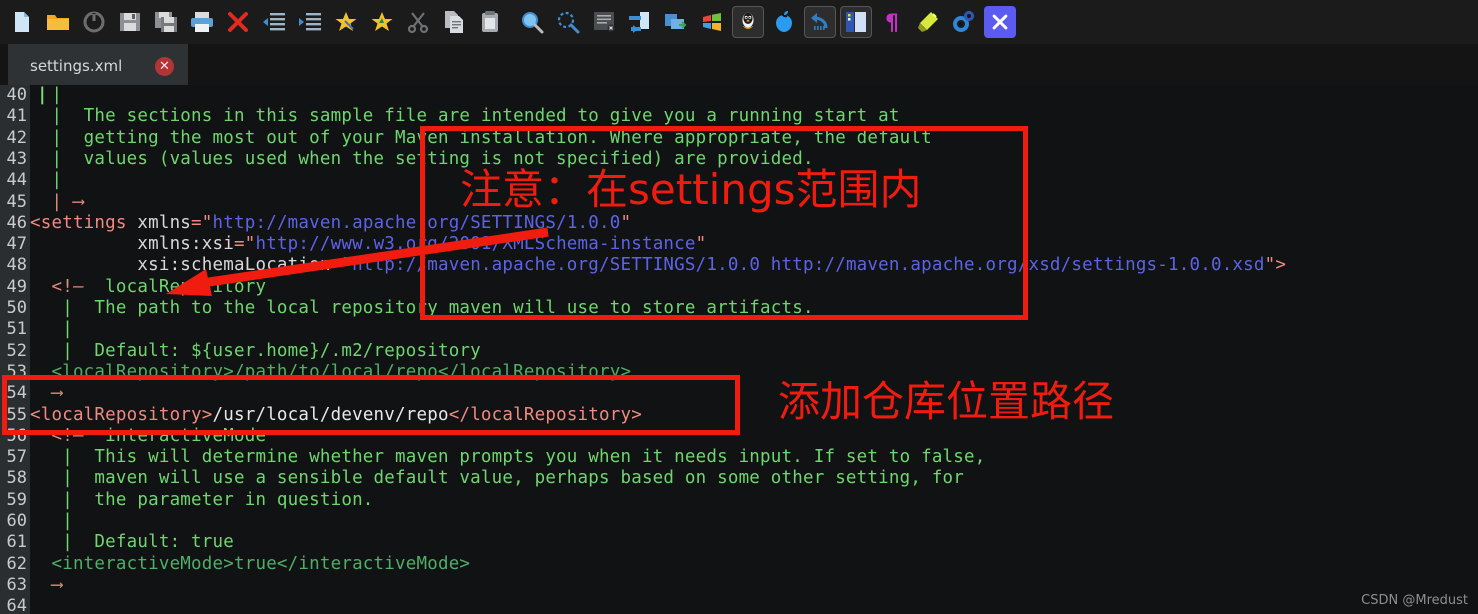 The image size is (1478, 614). Describe the element at coordinates (274, 22) in the screenshot. I see `outdent-icon` at that location.